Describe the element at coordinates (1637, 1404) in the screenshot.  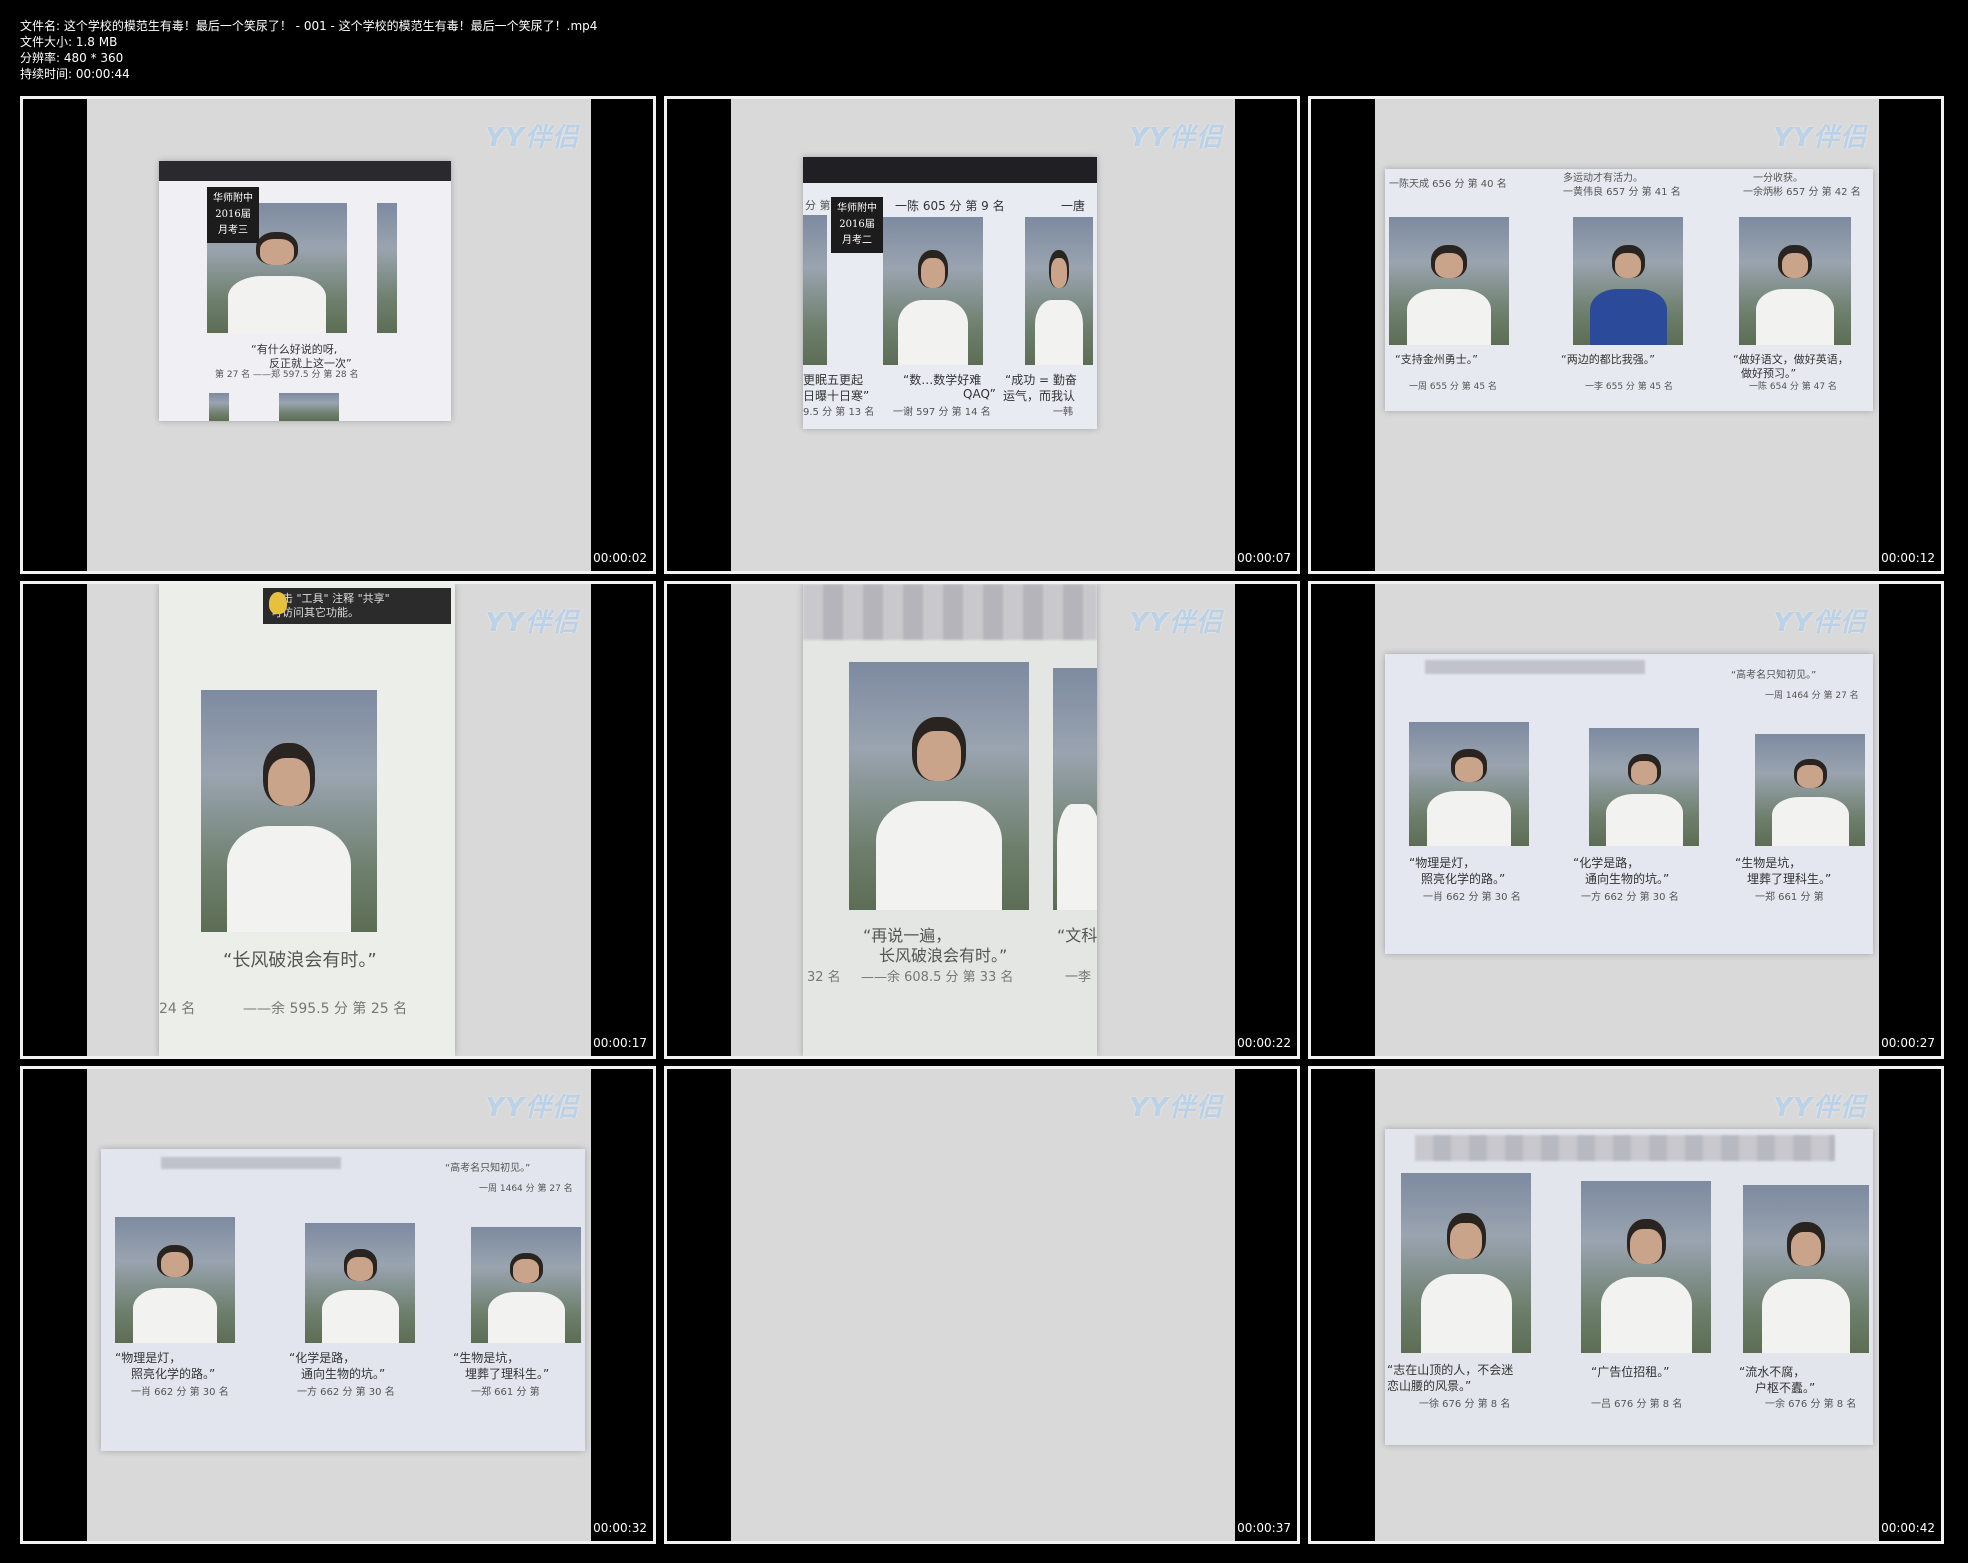
I see `score-line: 一吕 676 分 第 8 名` at that location.